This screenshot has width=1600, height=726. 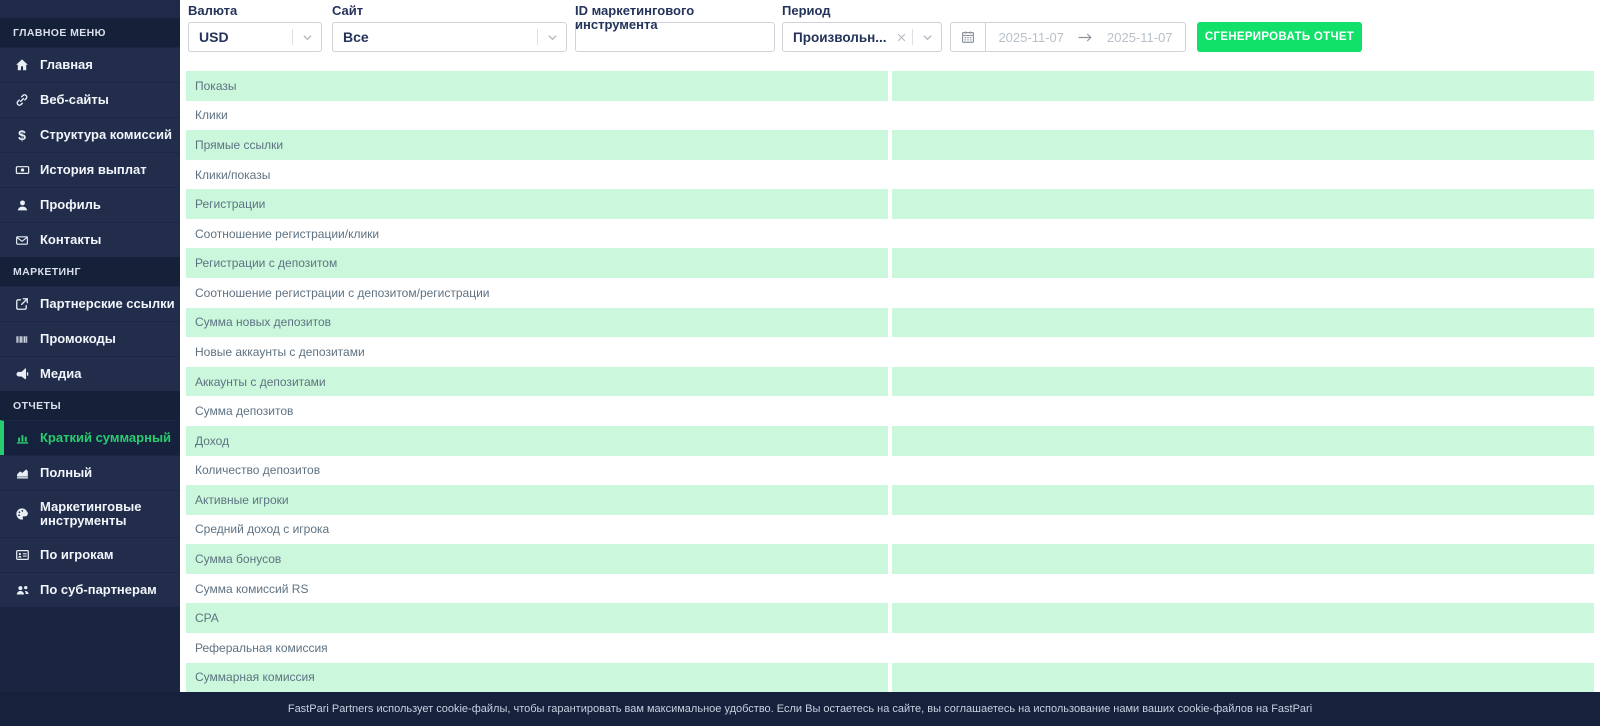 I want to click on site-value: Все, so click(x=356, y=37).